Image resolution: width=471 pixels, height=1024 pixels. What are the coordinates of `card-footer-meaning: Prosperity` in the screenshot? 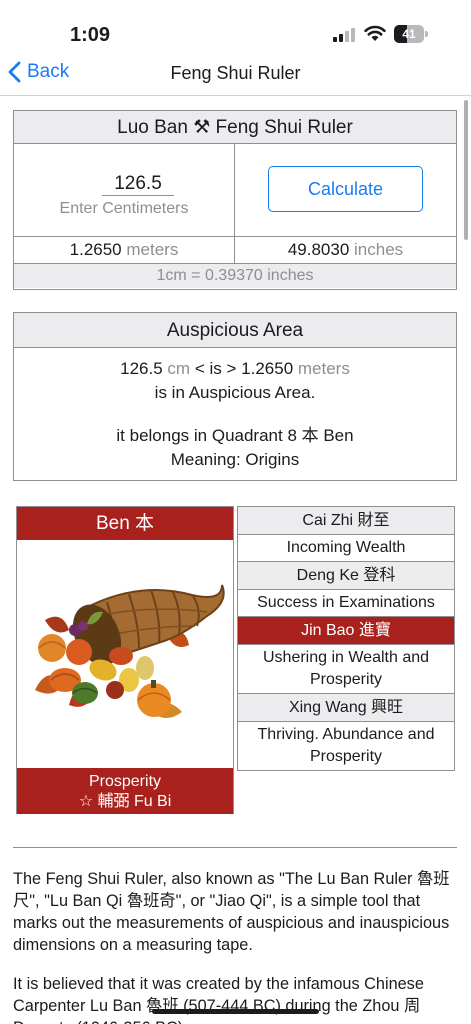 It's located at (125, 781).